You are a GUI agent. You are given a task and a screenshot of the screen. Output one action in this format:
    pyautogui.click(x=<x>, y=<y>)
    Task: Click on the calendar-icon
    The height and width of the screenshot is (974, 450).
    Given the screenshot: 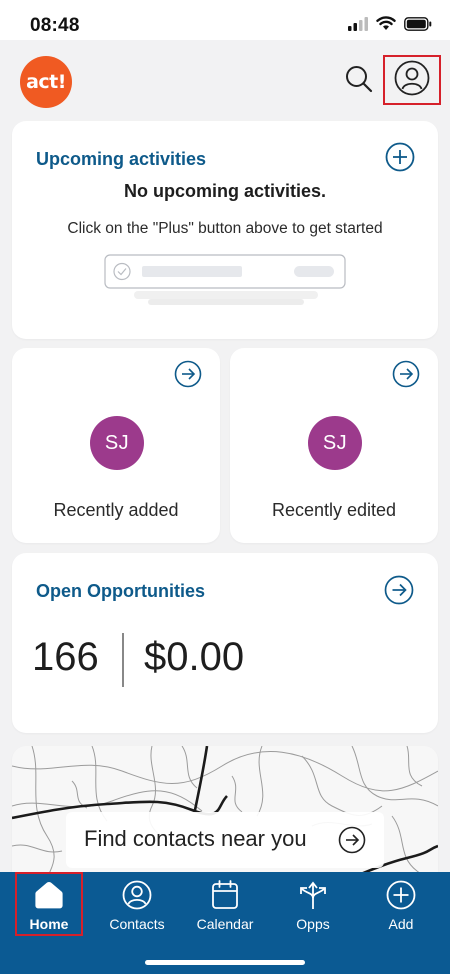 What is the action you would take?
    pyautogui.click(x=225, y=895)
    